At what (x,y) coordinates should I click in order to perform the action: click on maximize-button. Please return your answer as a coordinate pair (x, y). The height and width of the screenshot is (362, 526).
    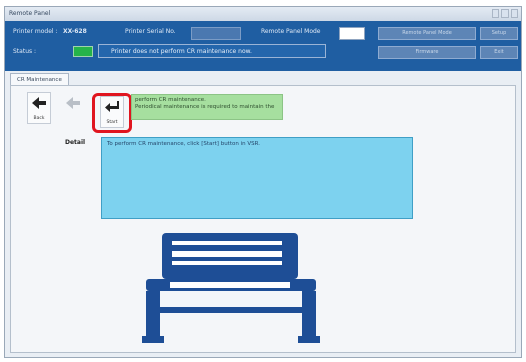
    Looking at the image, I should click on (505, 13).